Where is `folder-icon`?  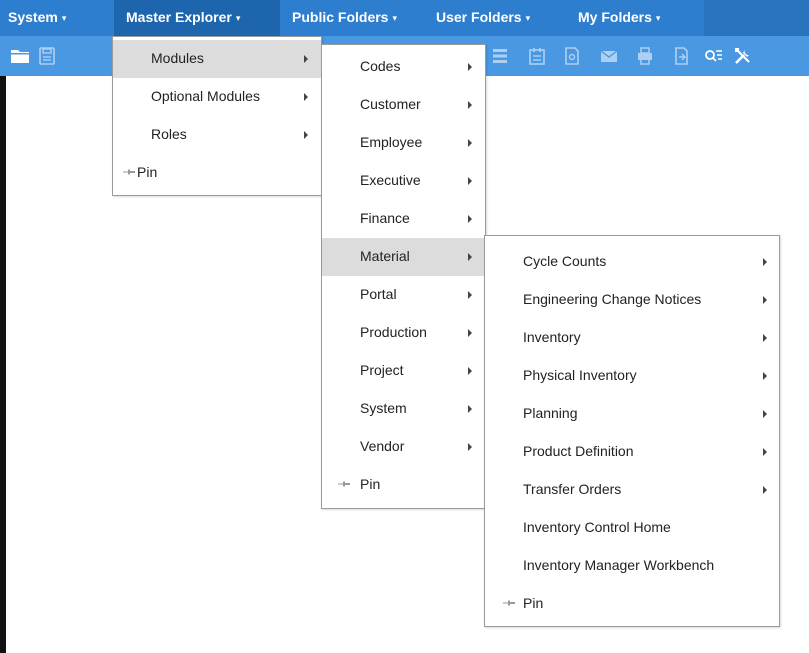
folder-icon is located at coordinates (20, 56).